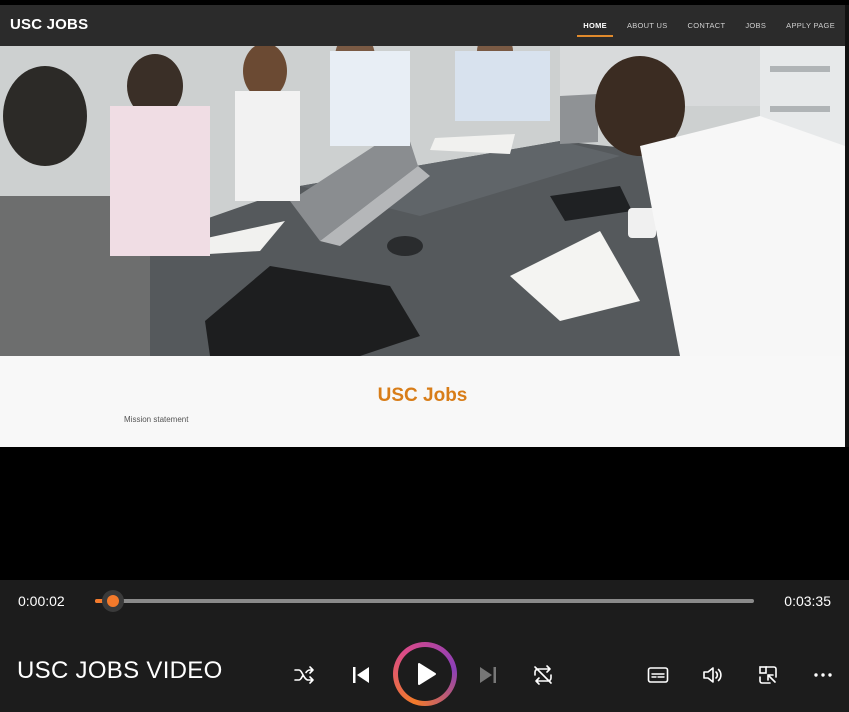  I want to click on shuffle-icon, so click(304, 675).